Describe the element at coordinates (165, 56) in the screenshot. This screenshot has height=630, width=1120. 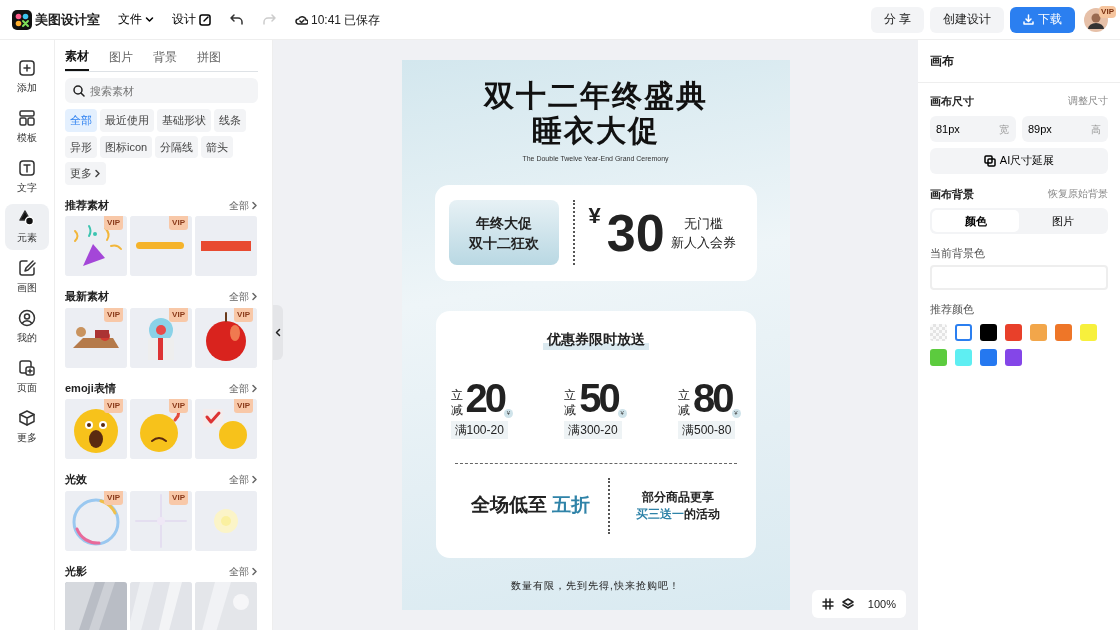
I see `panel-tab: 背景` at that location.